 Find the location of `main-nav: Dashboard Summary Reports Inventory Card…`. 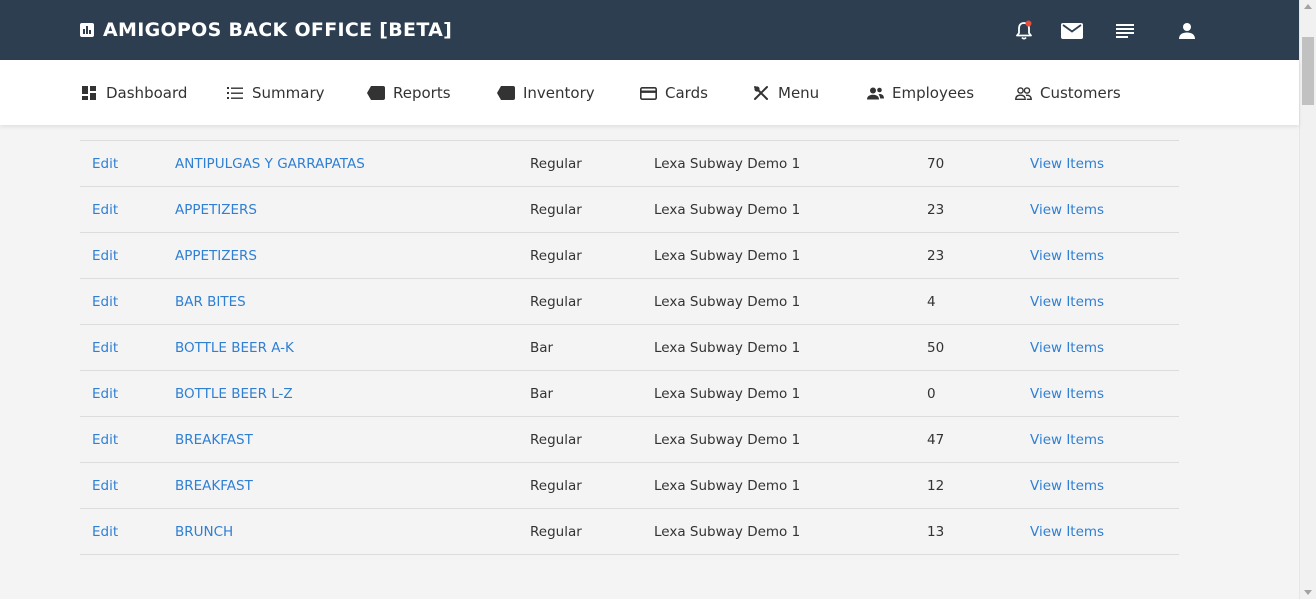

main-nav: Dashboard Summary Reports Inventory Card… is located at coordinates (649, 92).